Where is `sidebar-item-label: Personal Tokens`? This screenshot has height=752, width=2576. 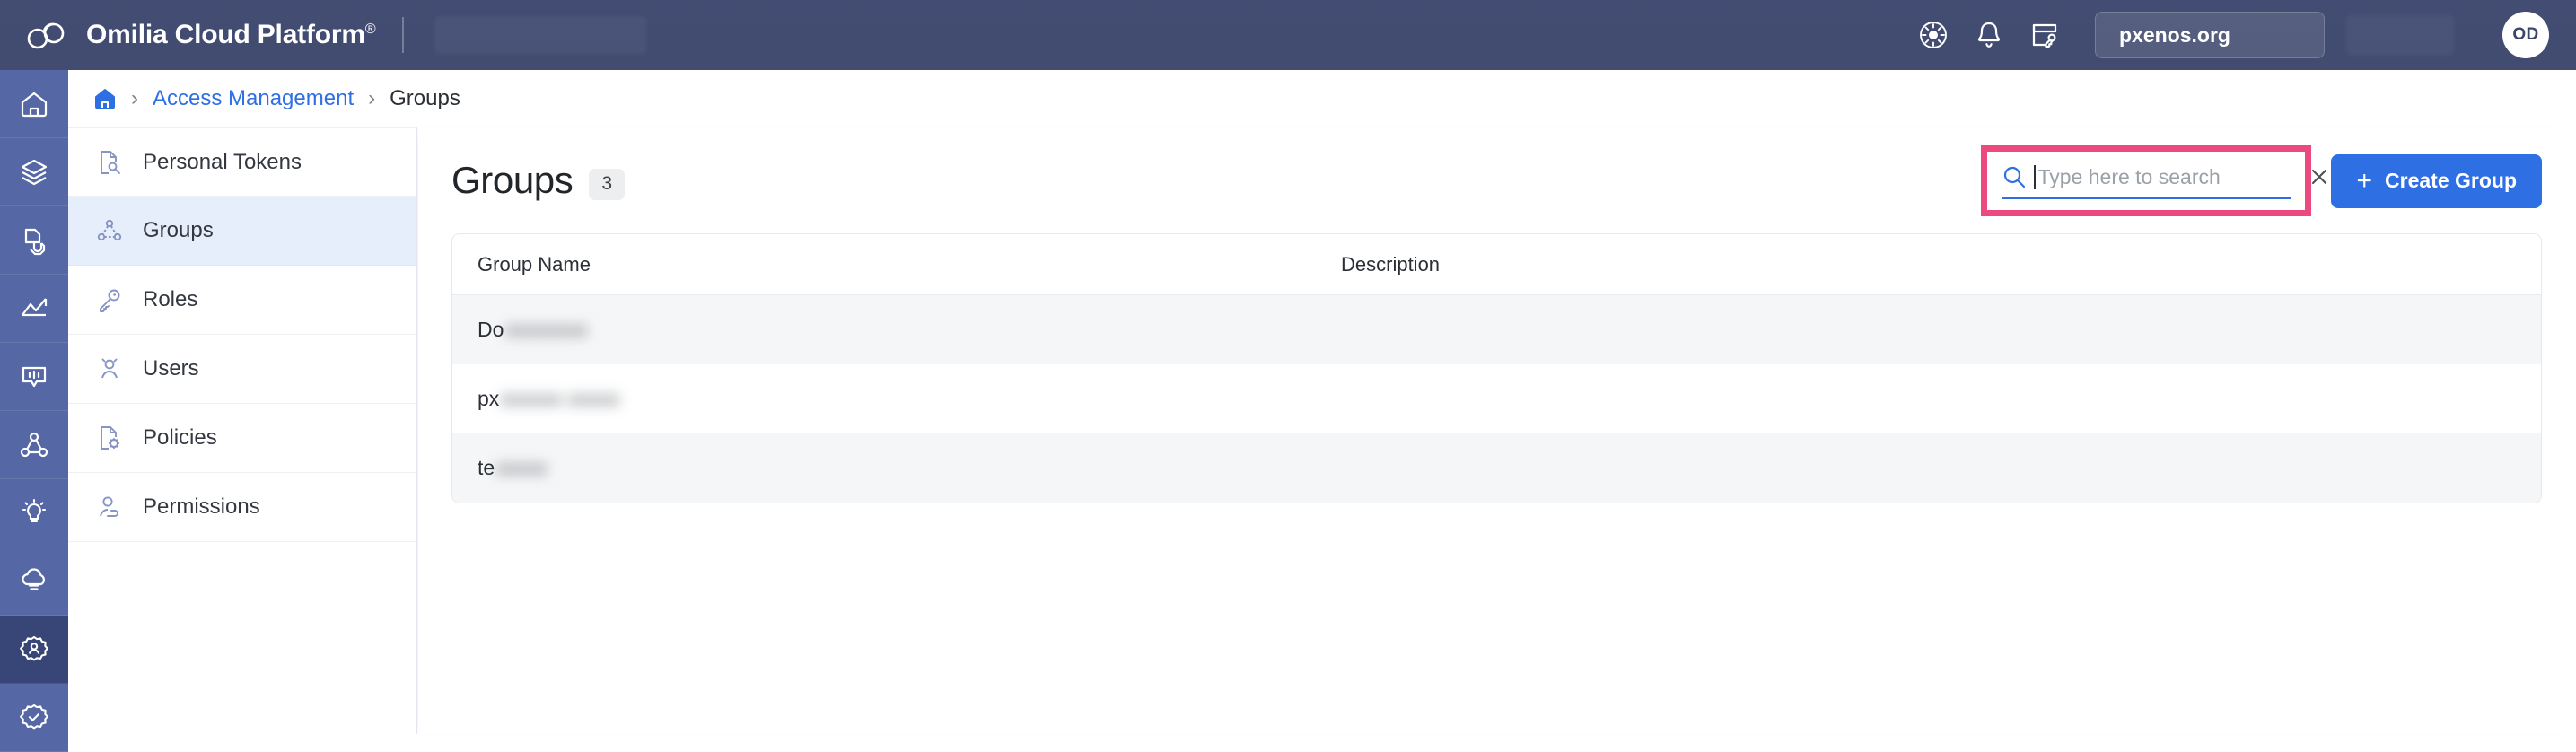 sidebar-item-label: Personal Tokens is located at coordinates (222, 161).